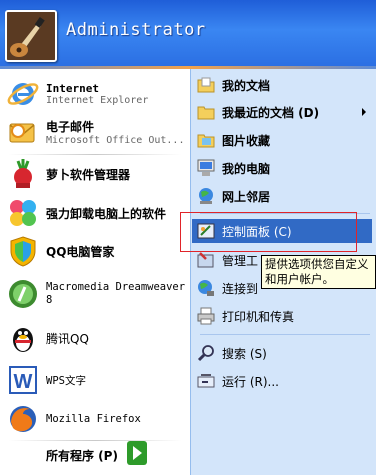 The width and height of the screenshot is (376, 475). Describe the element at coordinates (23, 132) in the screenshot. I see `outlook-icon` at that location.